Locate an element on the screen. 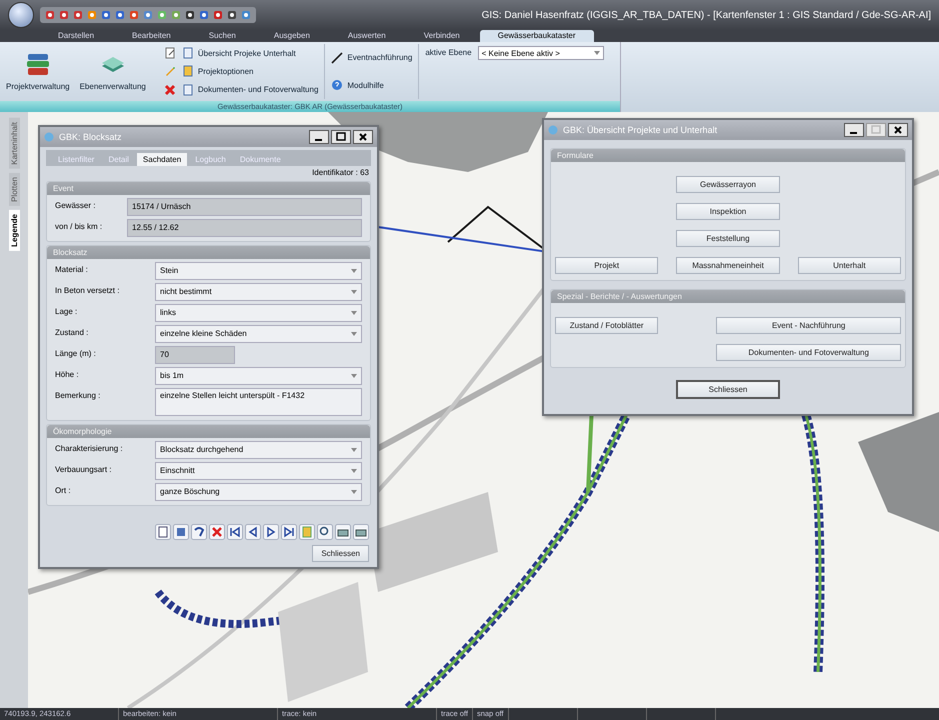  app-menu-button is located at coordinates (21, 15).